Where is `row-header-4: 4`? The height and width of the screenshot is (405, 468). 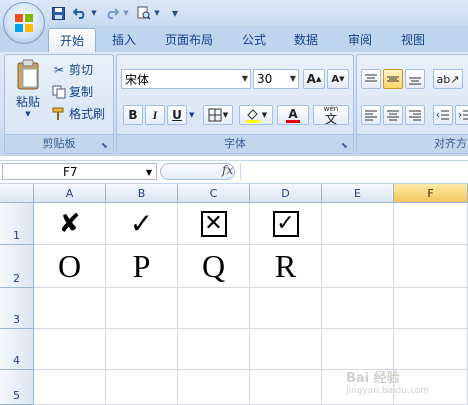 row-header-4: 4 is located at coordinates (17, 349).